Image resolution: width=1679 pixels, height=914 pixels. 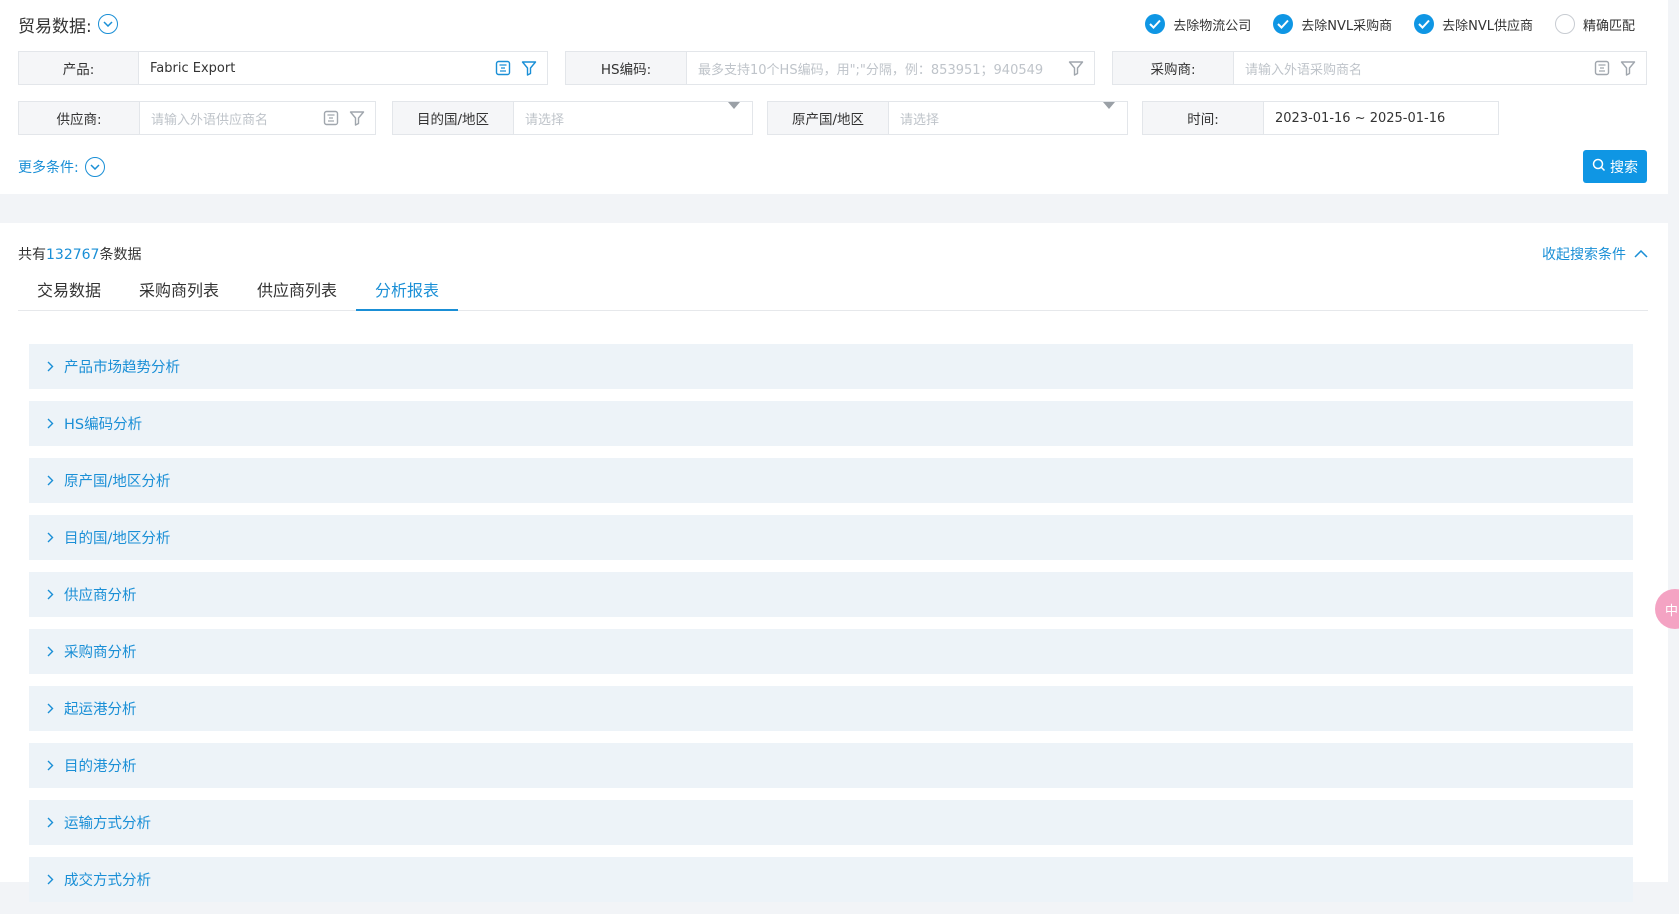 What do you see at coordinates (1608, 26) in the screenshot?
I see `checkbox-label: 精确匹配` at bounding box center [1608, 26].